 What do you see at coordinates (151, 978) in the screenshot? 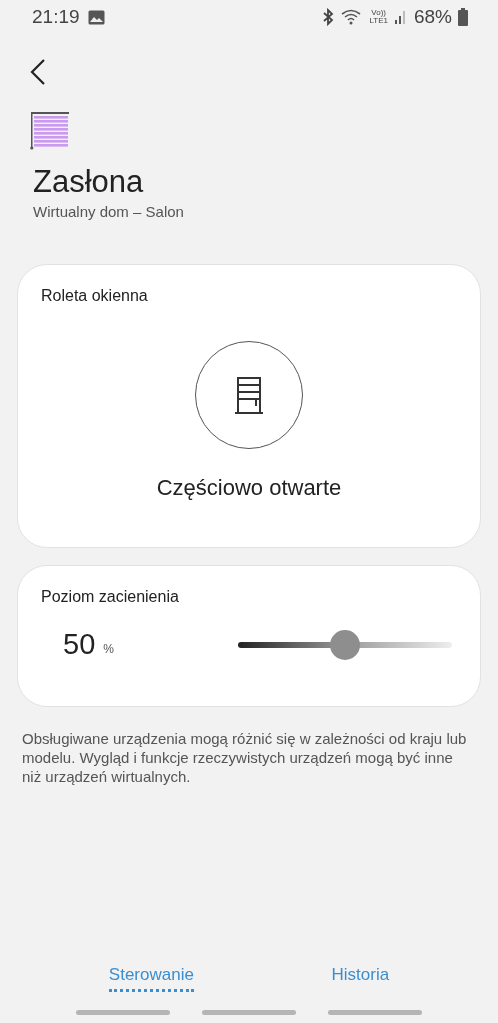
I see `tab: Sterowanie` at bounding box center [151, 978].